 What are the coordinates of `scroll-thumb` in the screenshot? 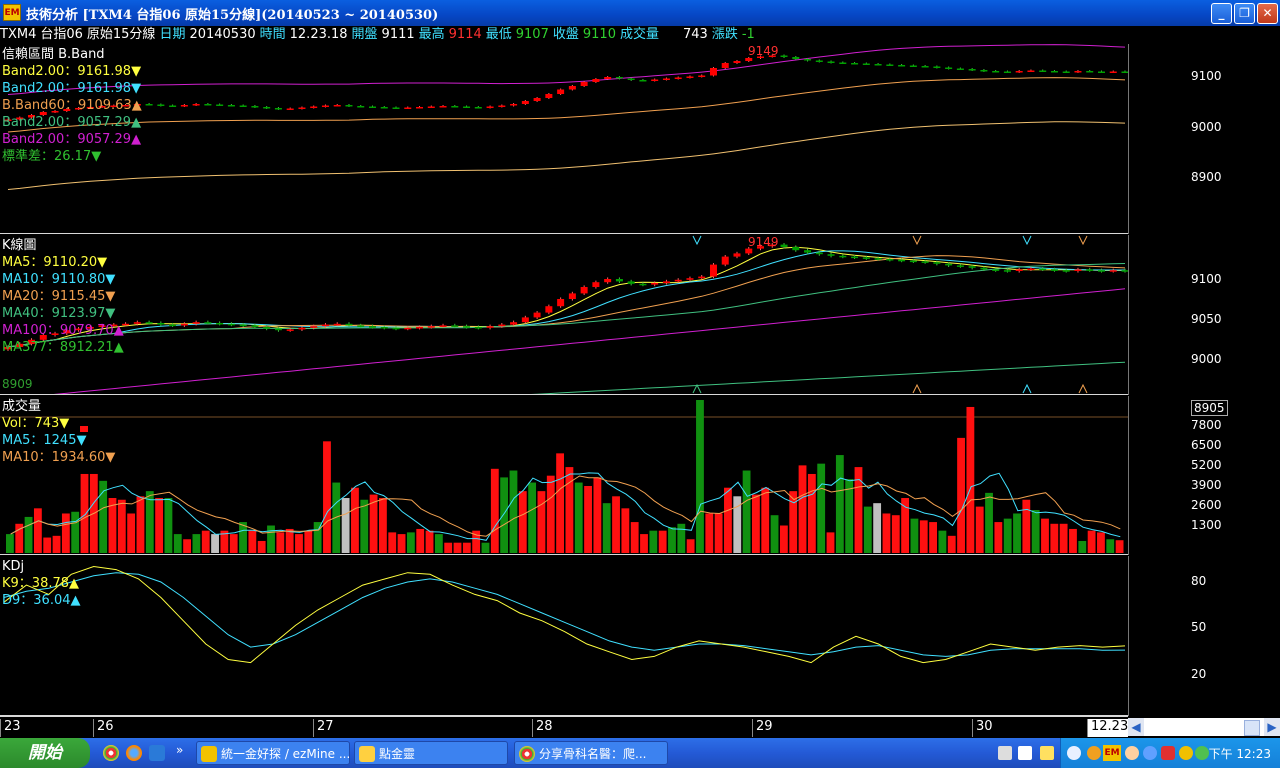 It's located at (1252, 728).